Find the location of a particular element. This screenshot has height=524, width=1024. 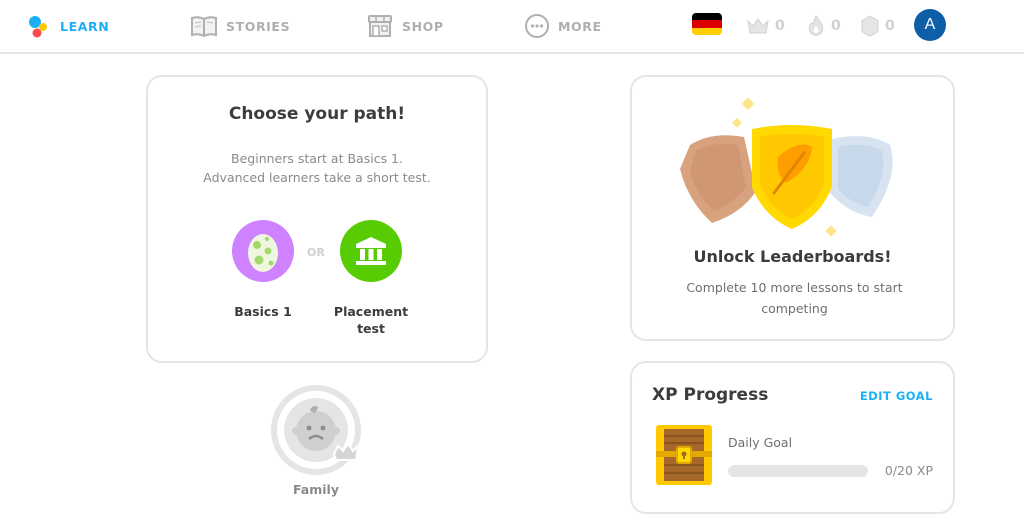

crown-icon is located at coordinates (758, 26).